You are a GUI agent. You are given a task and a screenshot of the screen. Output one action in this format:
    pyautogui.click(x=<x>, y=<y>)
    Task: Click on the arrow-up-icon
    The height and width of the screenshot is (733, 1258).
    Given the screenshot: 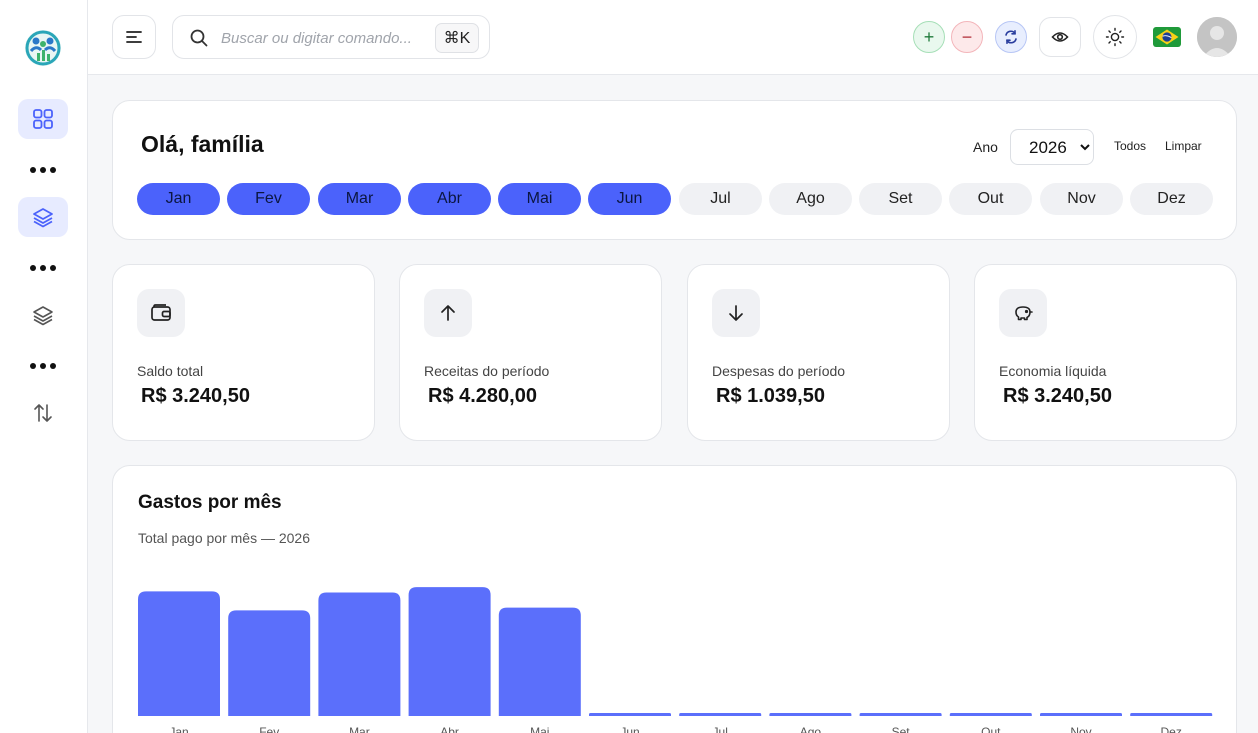 What is the action you would take?
    pyautogui.click(x=448, y=313)
    